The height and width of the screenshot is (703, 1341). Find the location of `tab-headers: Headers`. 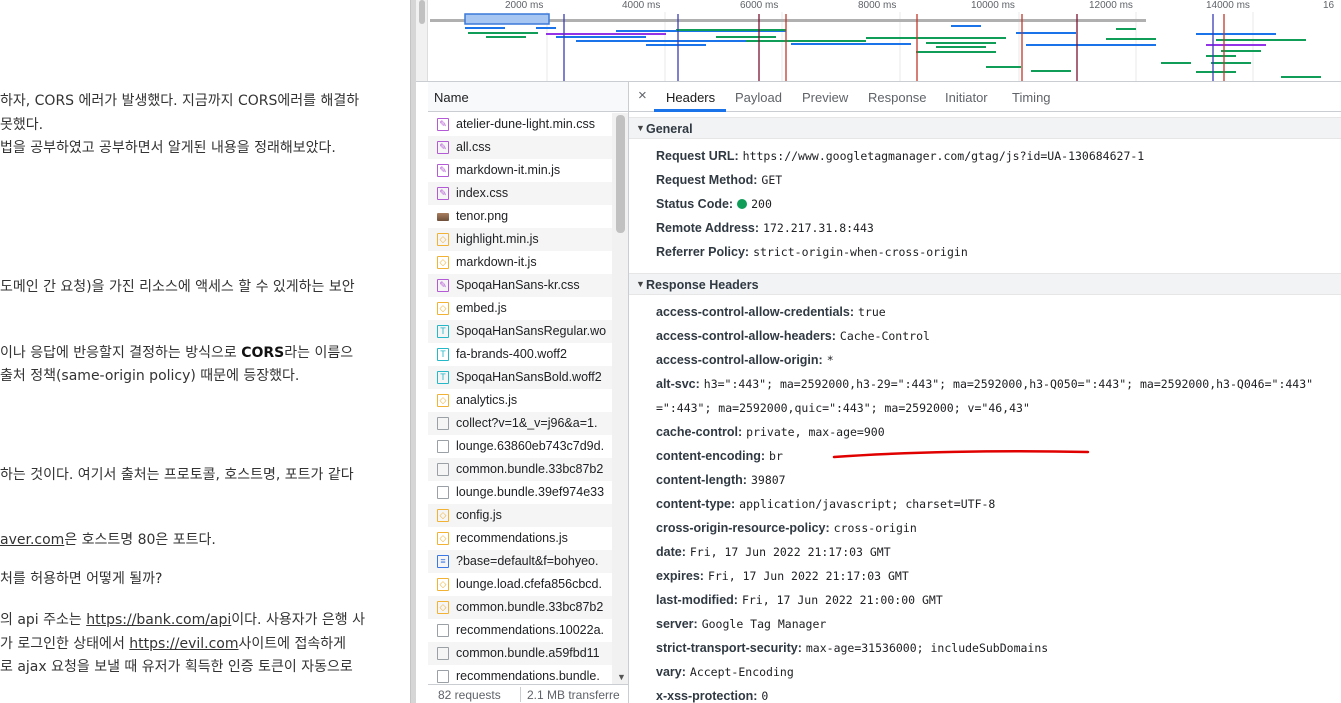

tab-headers: Headers is located at coordinates (690, 97).